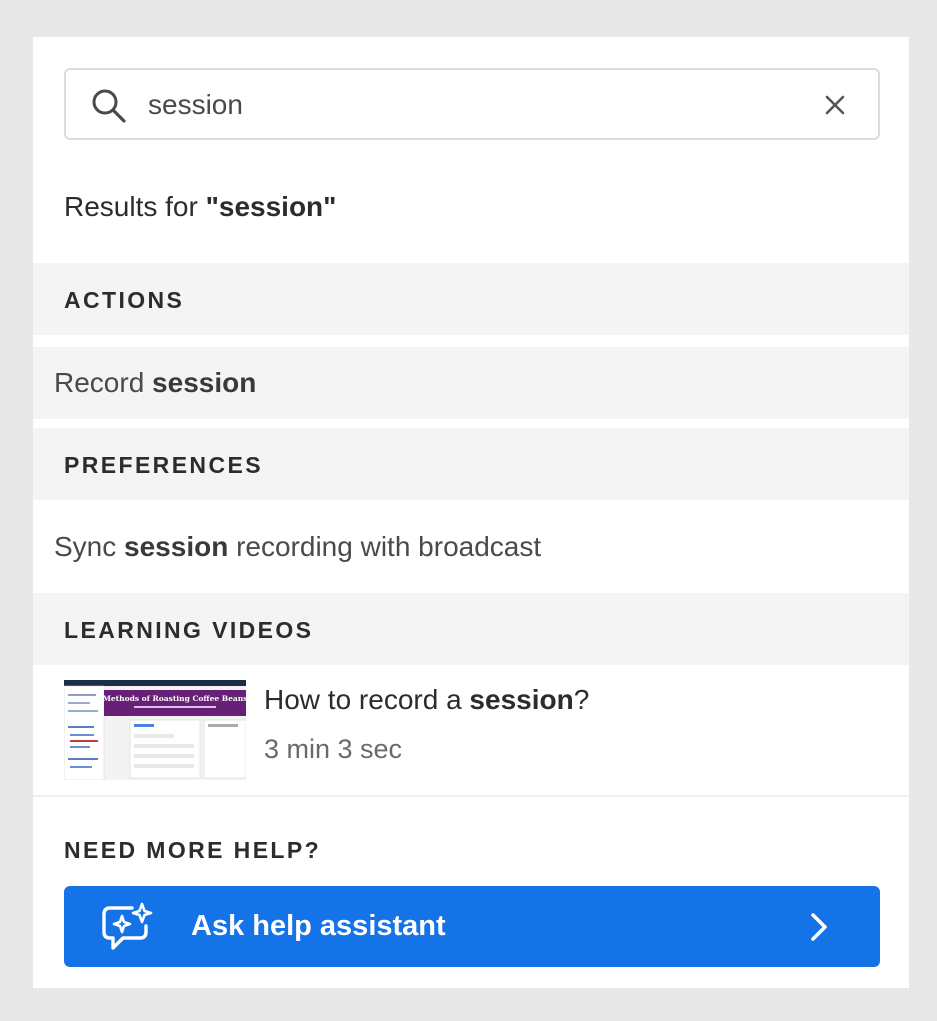 The width and height of the screenshot is (937, 1021). I want to click on result-text: How to record a, so click(367, 699).